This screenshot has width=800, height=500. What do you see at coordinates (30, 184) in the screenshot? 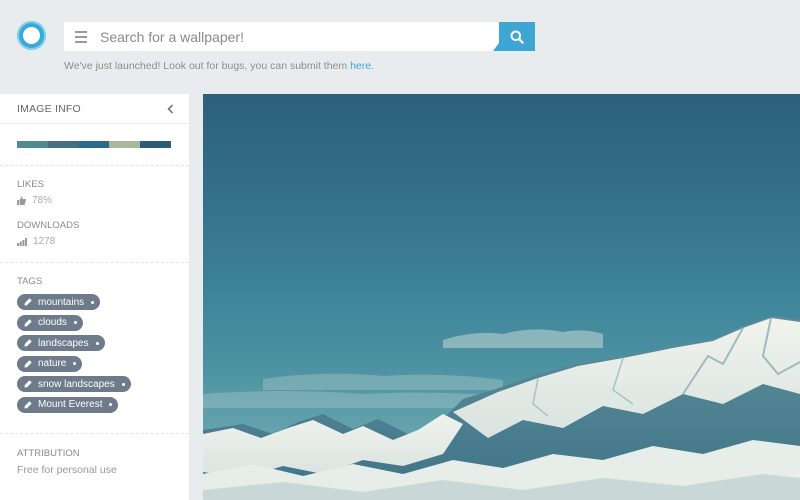
I see `likes-label: LIKES` at bounding box center [30, 184].